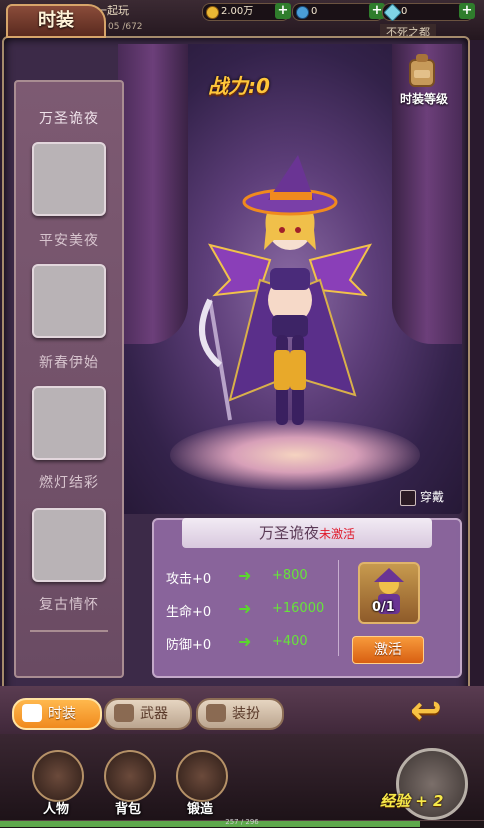  What do you see at coordinates (423, 99) in the screenshot?
I see `fashion-level-label: 时装等级` at bounding box center [423, 99].